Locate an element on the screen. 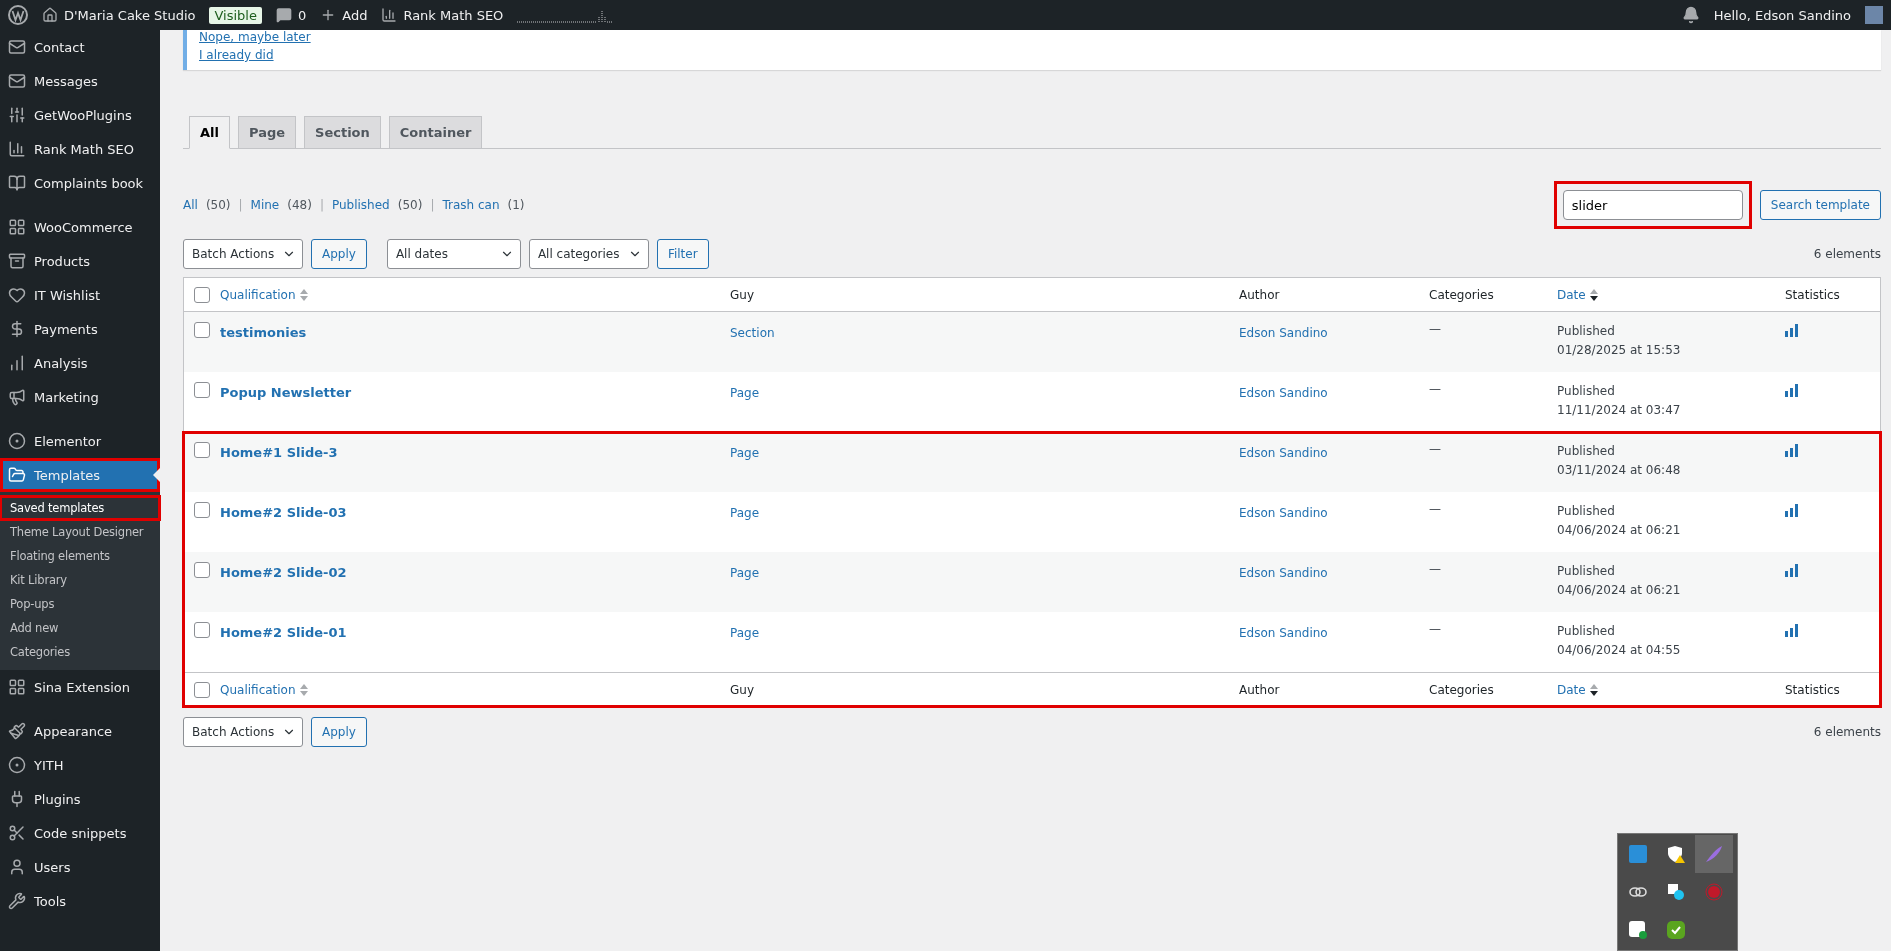 The image size is (1891, 951). comments-link: 0 is located at coordinates (291, 15).